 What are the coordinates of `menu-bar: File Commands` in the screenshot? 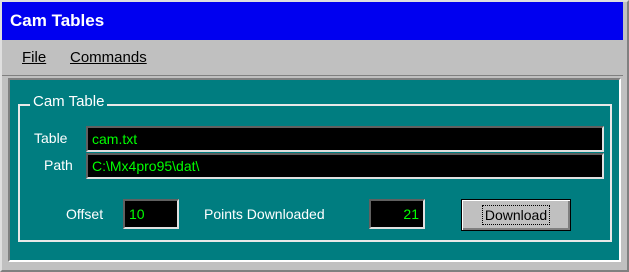 It's located at (312, 58).